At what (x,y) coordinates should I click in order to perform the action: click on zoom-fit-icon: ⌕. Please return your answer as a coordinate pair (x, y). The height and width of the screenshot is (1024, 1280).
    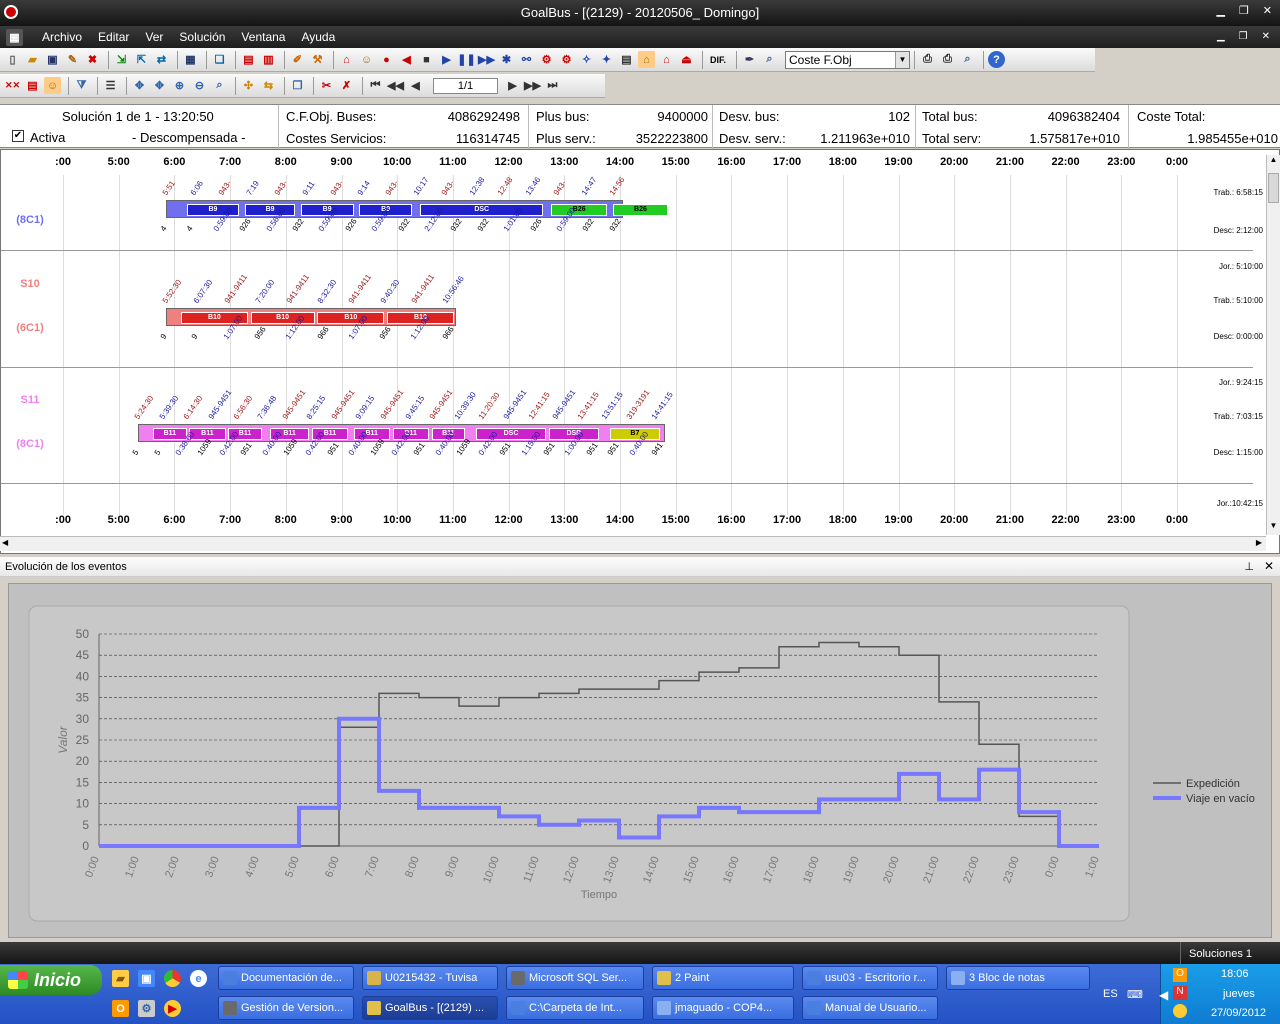
    Looking at the image, I should click on (219, 85).